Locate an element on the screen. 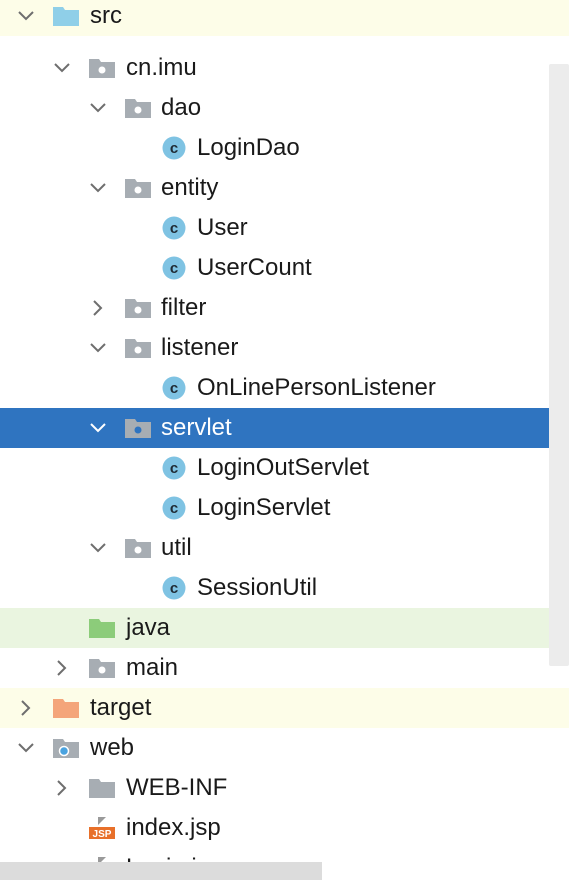 The height and width of the screenshot is (888, 569). tree-item-loginservlet: c LoginServlet is located at coordinates (284, 508).